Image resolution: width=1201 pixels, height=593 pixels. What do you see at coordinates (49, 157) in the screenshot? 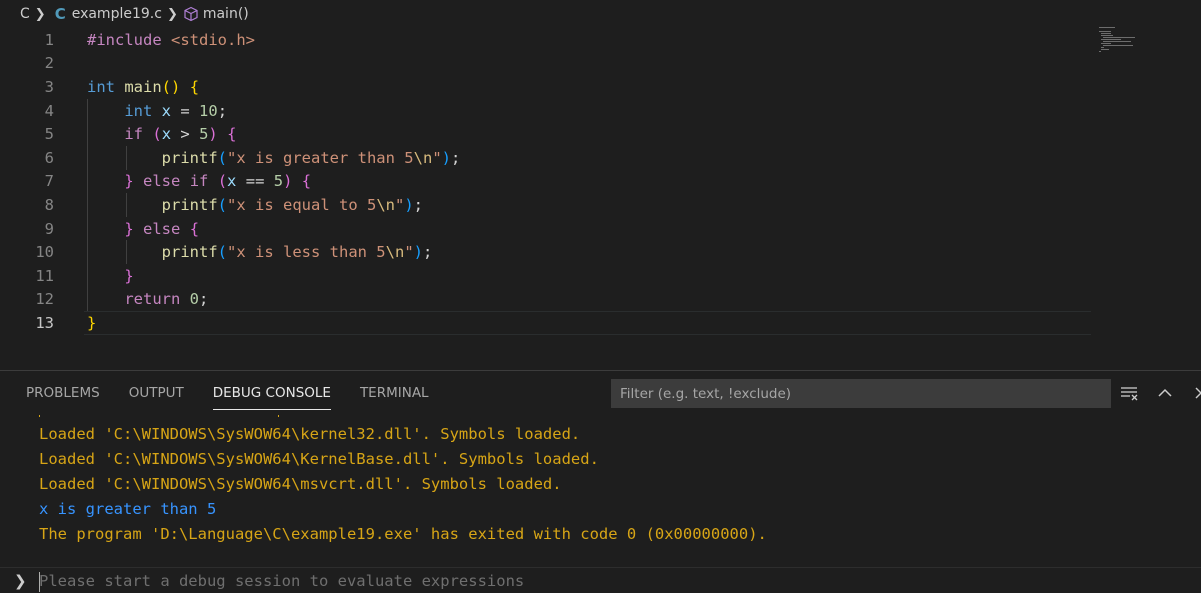
I see `line-number: 6` at bounding box center [49, 157].